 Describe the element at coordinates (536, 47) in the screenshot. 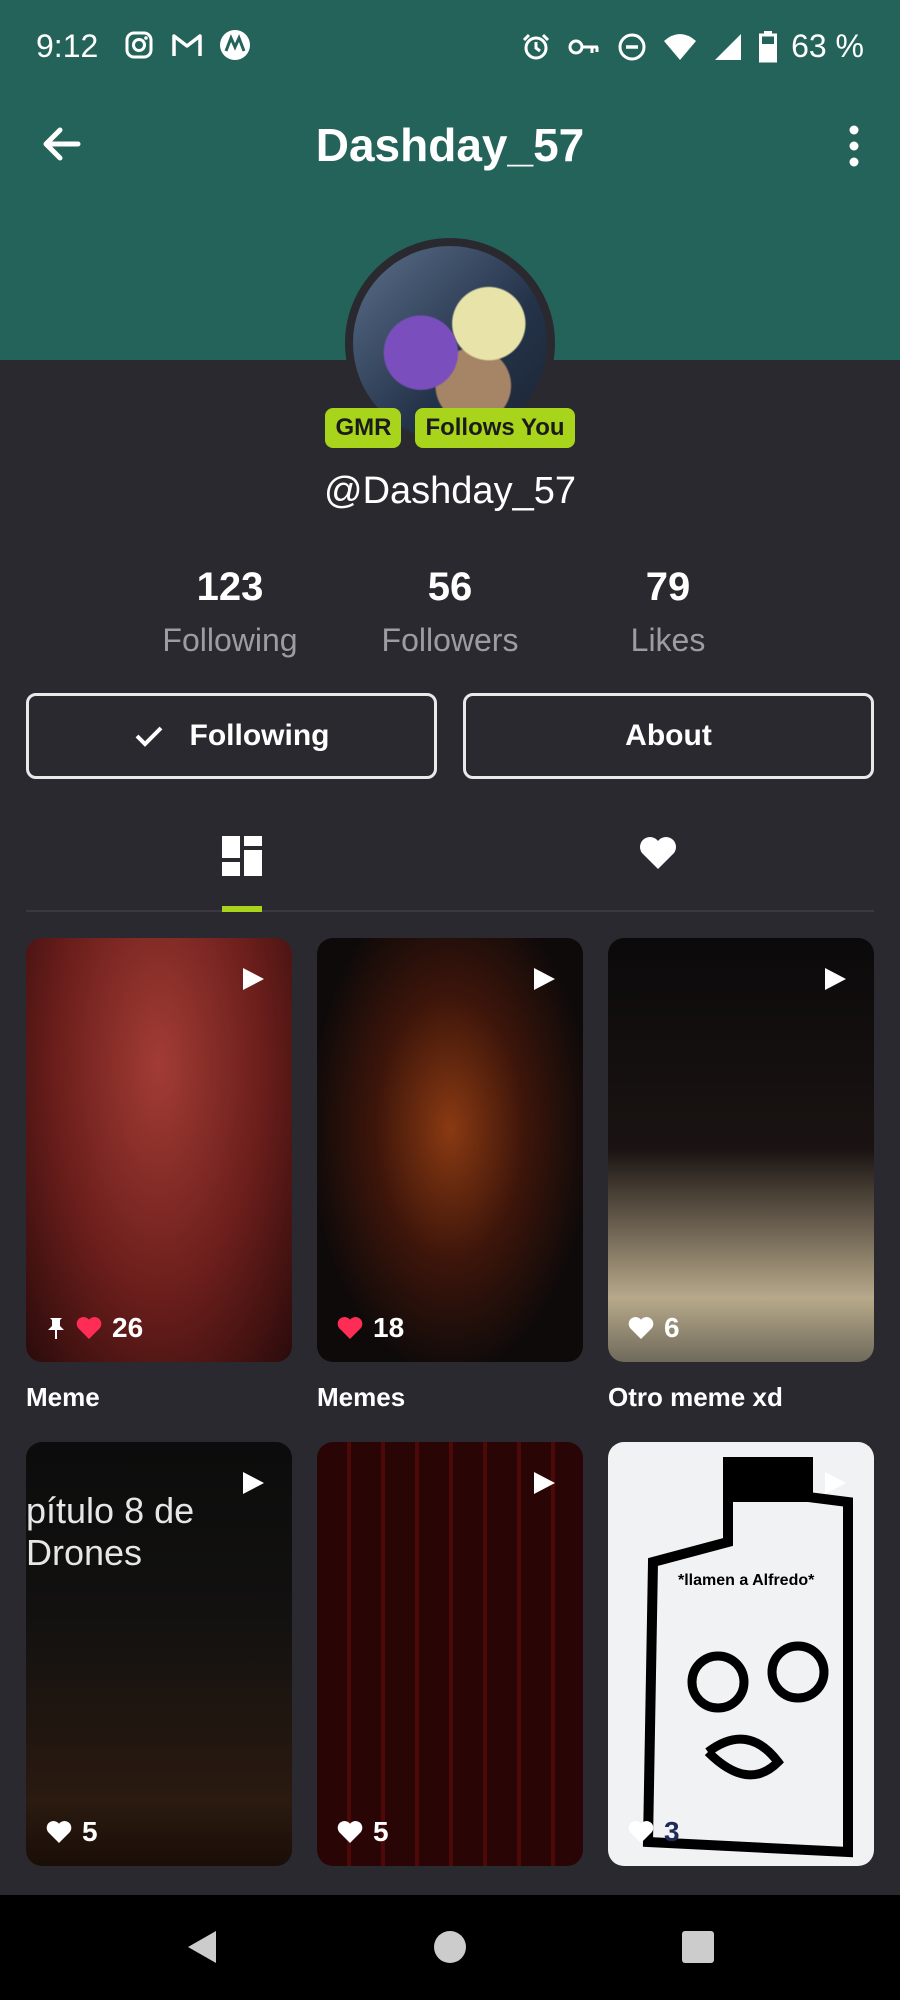

I see `alarm-icon` at that location.